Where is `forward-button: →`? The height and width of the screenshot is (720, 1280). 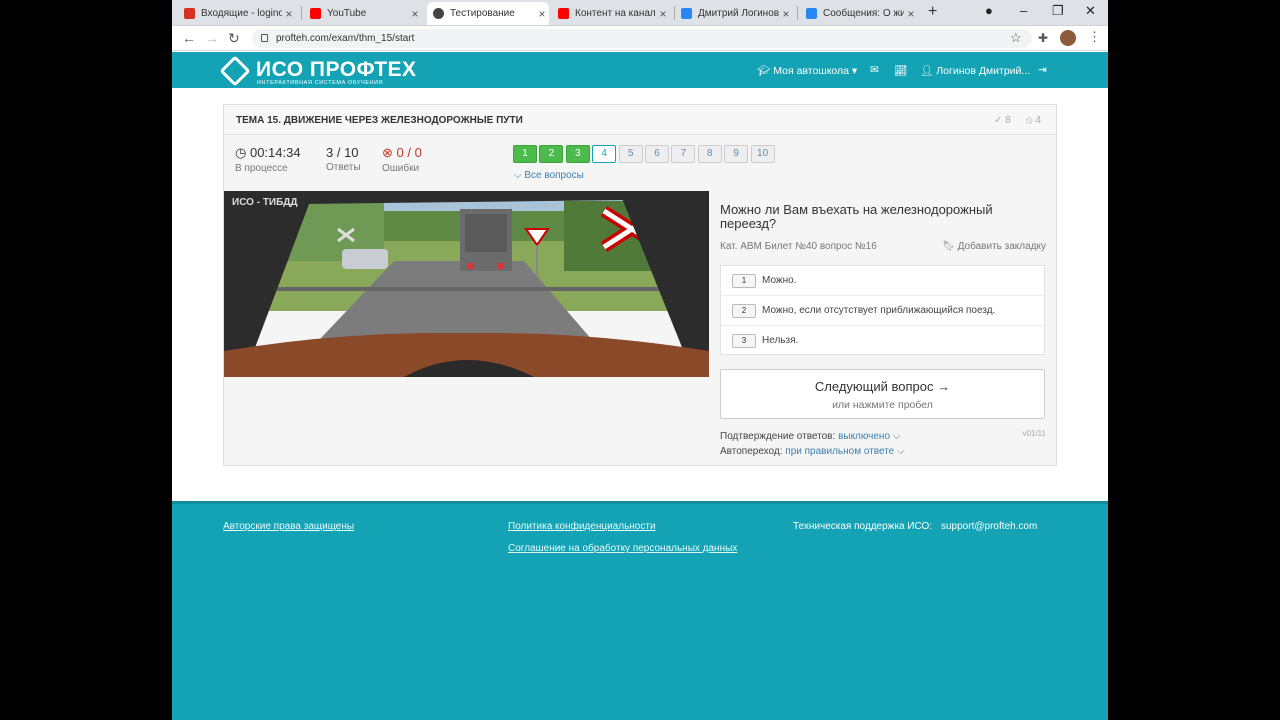
forward-button: → is located at coordinates (212, 38).